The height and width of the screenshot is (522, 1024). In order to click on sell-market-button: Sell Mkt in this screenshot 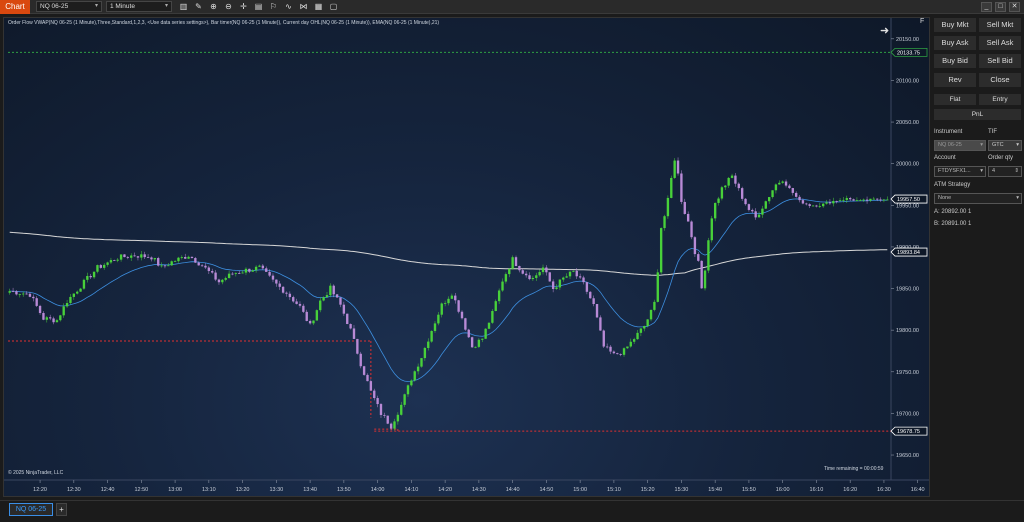, I will do `click(1000, 25)`.